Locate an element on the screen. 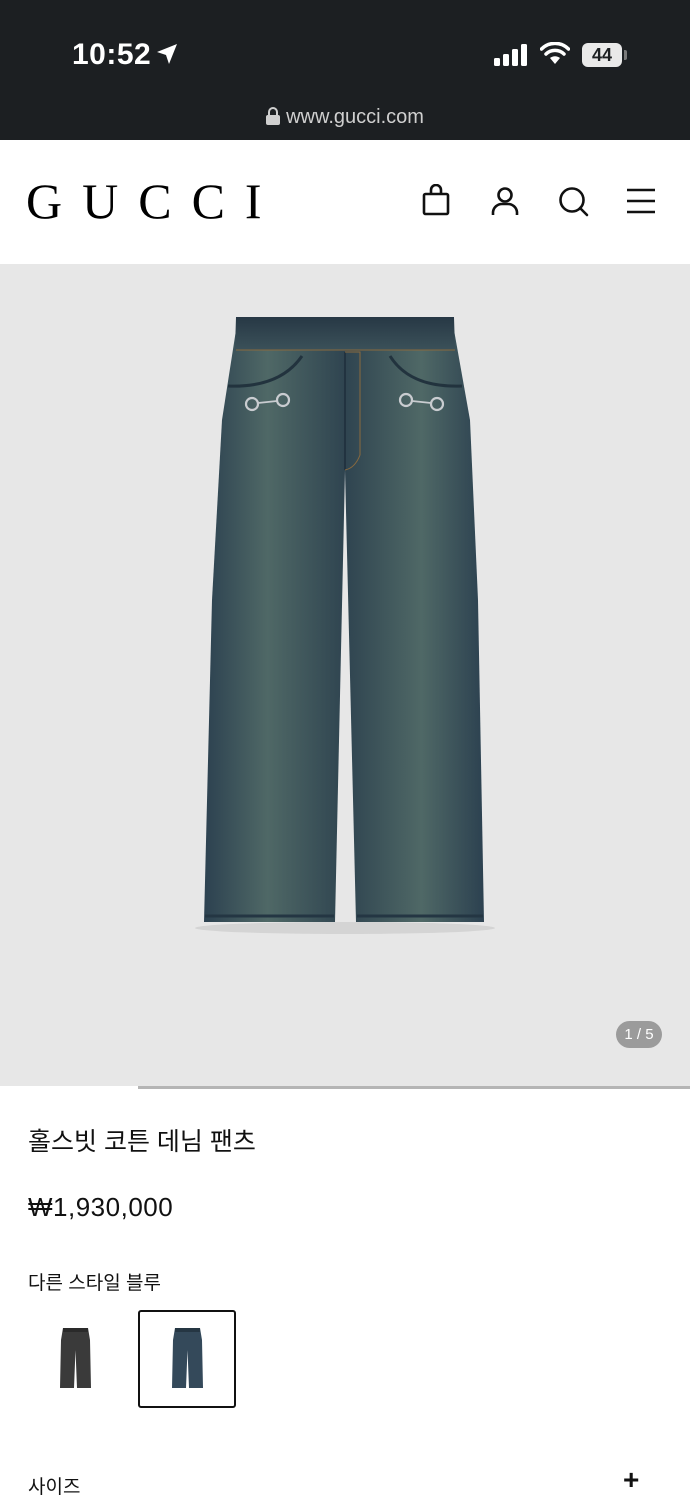 The image size is (690, 1500). url-text: www.gucci.com is located at coordinates (355, 117).